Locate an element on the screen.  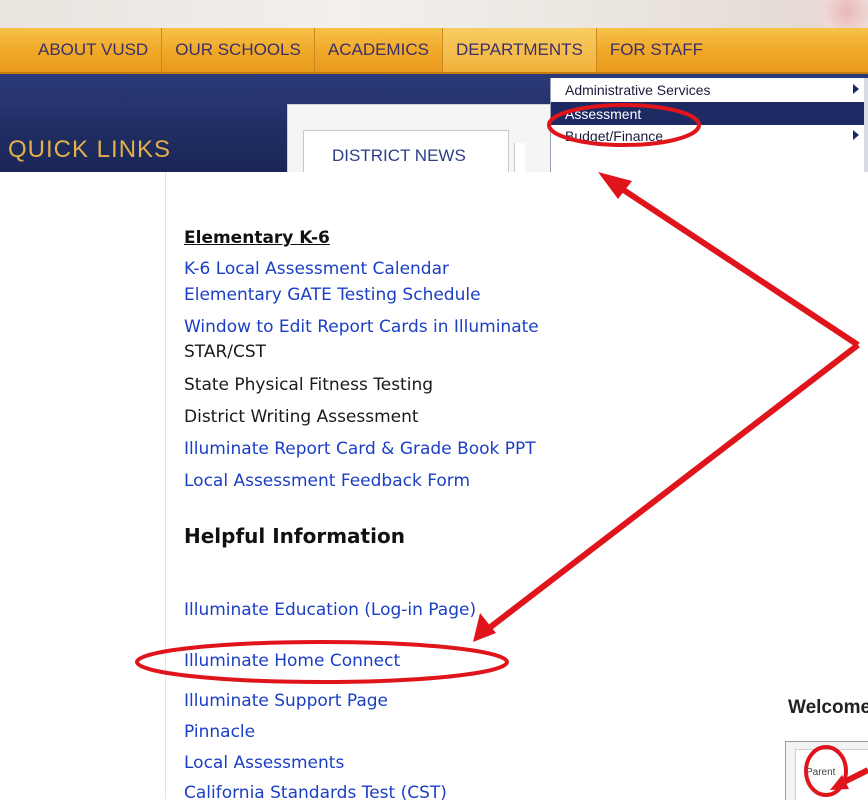
link-local-assessment-feedback: Local Assessment Feedback Form is located at coordinates (327, 481).